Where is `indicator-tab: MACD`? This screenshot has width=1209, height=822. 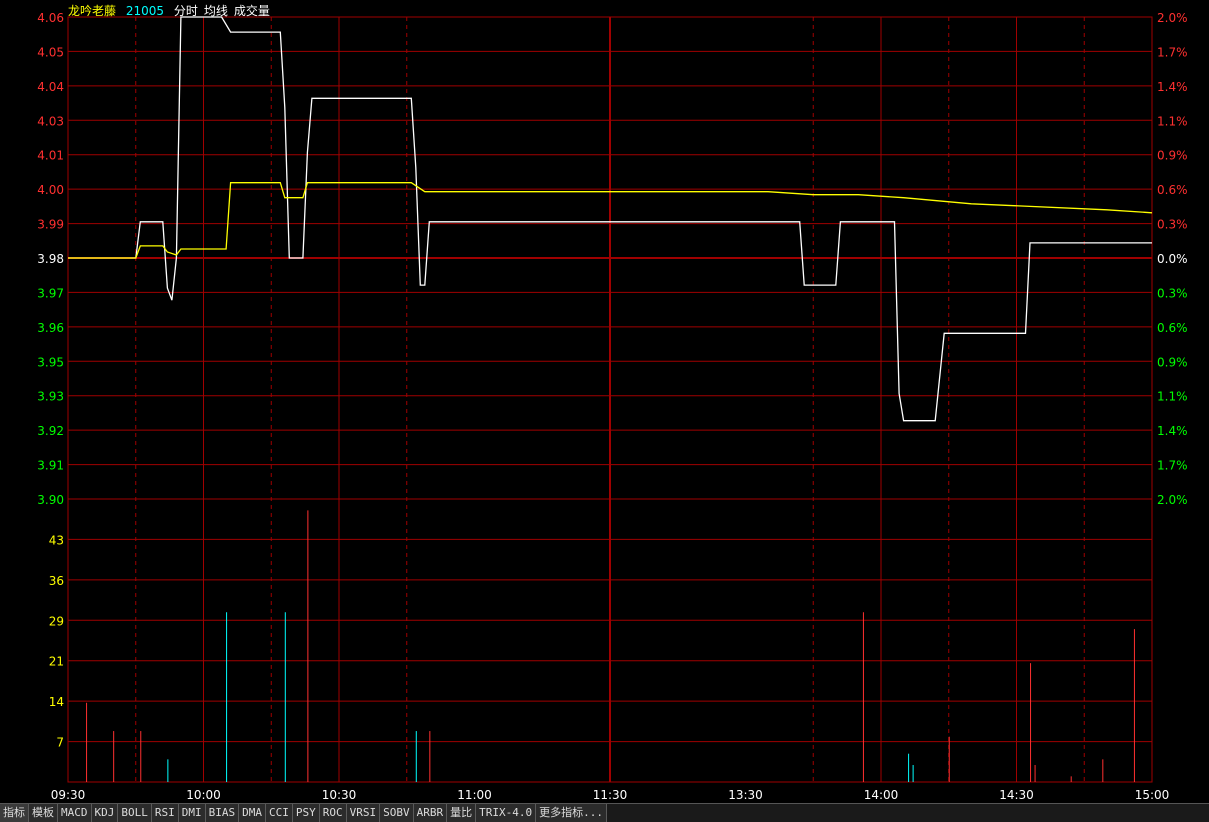
indicator-tab: MACD is located at coordinates (75, 813).